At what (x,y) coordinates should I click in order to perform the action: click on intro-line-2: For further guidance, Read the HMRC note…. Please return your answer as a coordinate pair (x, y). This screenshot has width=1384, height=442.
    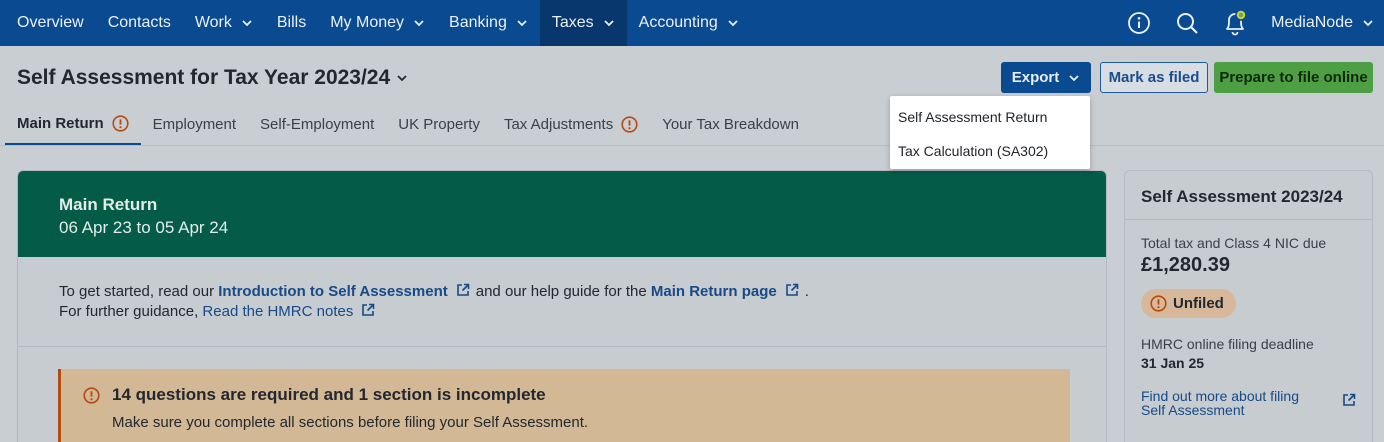
    Looking at the image, I should click on (562, 312).